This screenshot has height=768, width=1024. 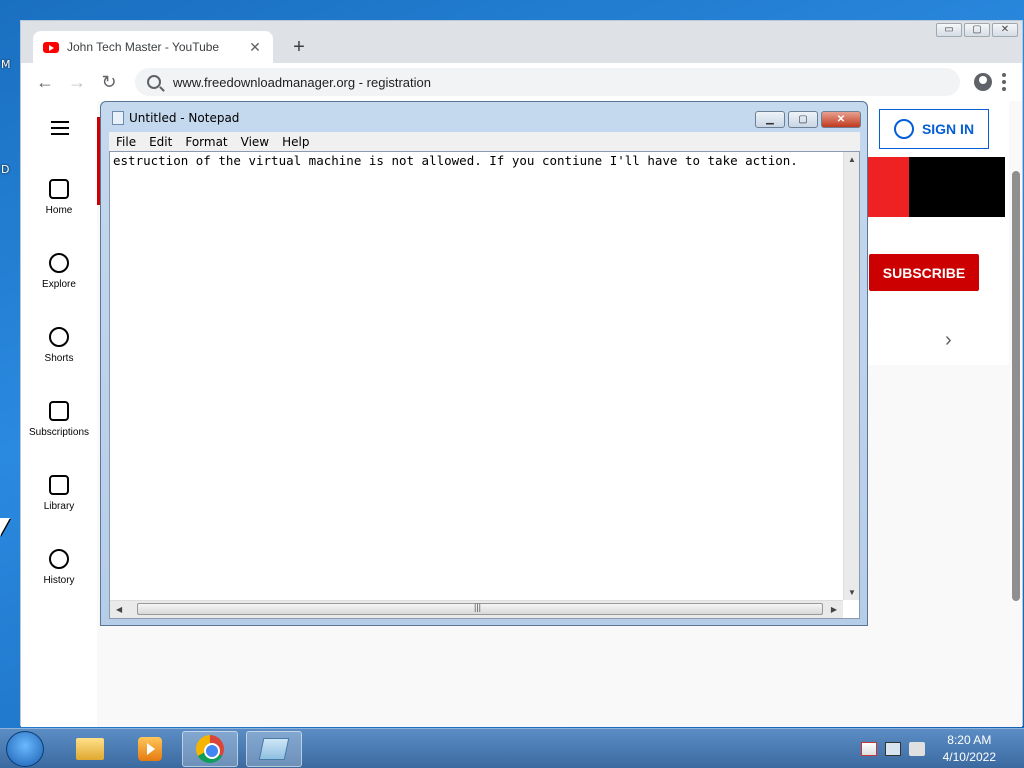 What do you see at coordinates (51, 47) in the screenshot?
I see `youtube-favicon-icon` at bounding box center [51, 47].